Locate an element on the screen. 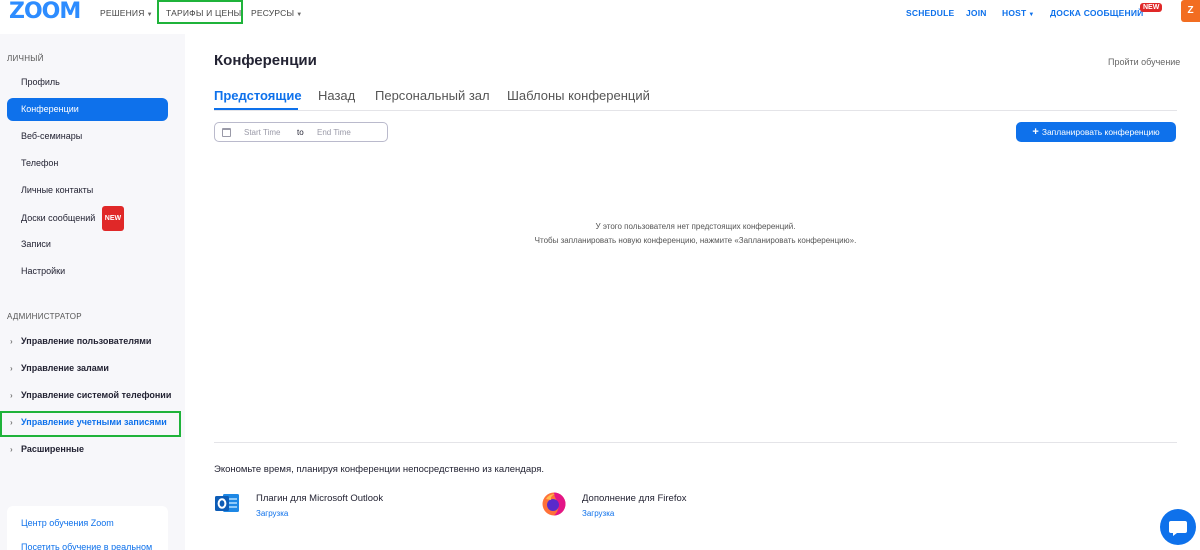  account-management-highlight-box is located at coordinates (90, 424).